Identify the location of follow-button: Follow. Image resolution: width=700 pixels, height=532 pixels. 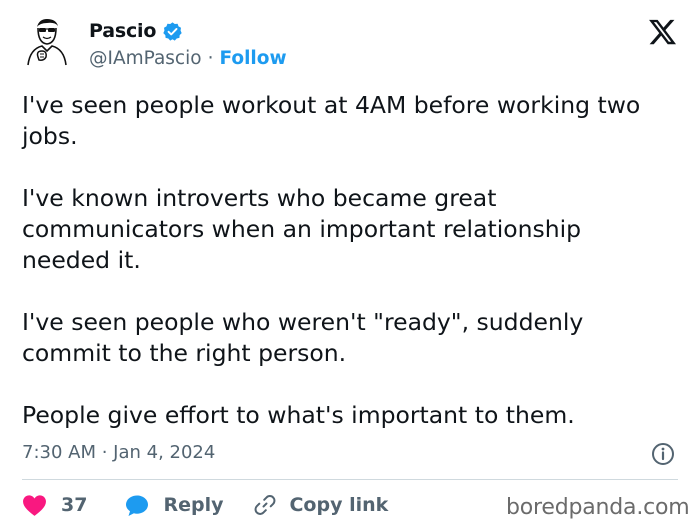
(252, 58).